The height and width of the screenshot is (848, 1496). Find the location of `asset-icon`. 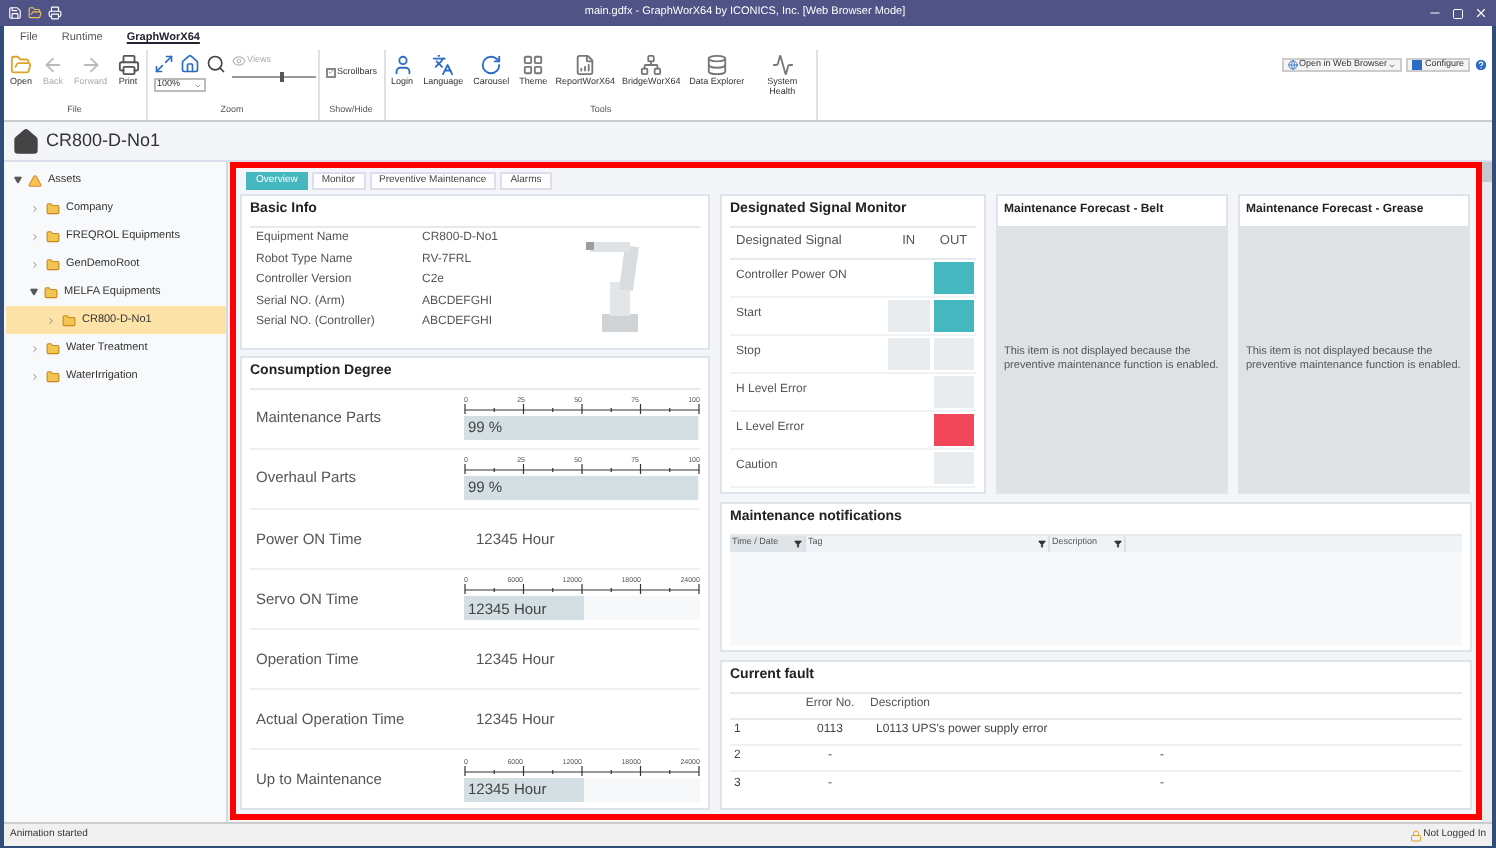

asset-icon is located at coordinates (35, 180).